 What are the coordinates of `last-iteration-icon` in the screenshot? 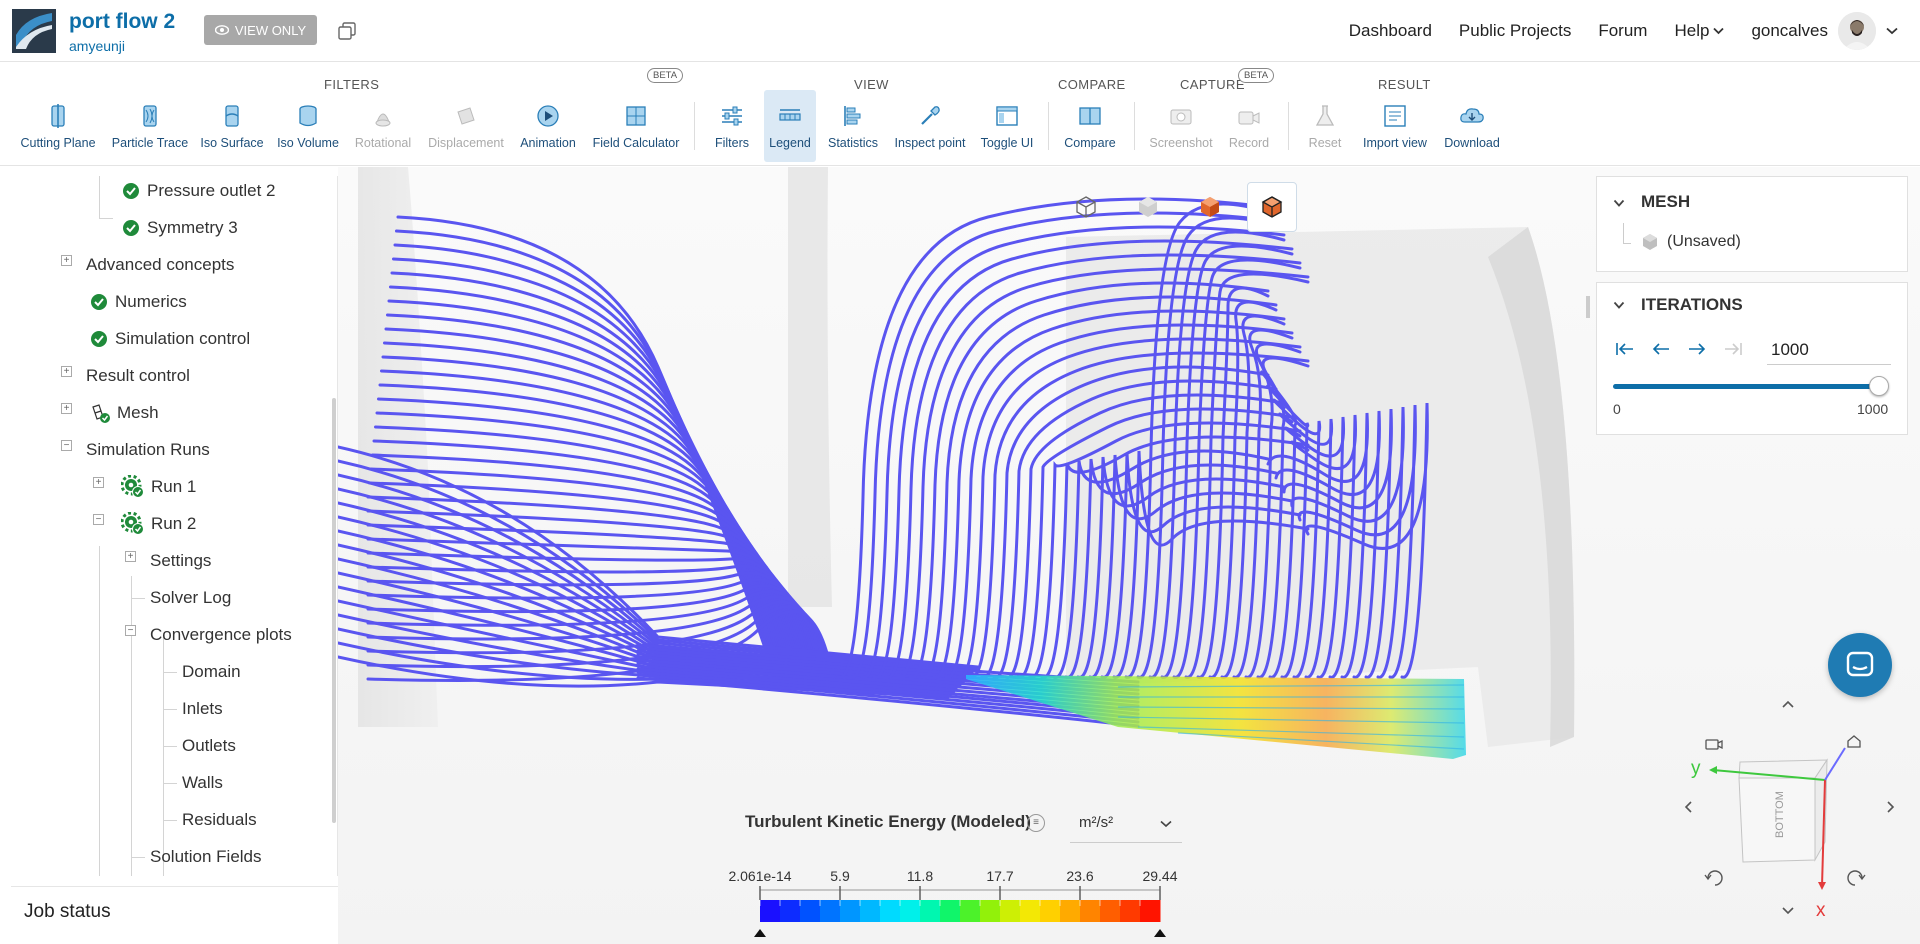 It's located at (1733, 349).